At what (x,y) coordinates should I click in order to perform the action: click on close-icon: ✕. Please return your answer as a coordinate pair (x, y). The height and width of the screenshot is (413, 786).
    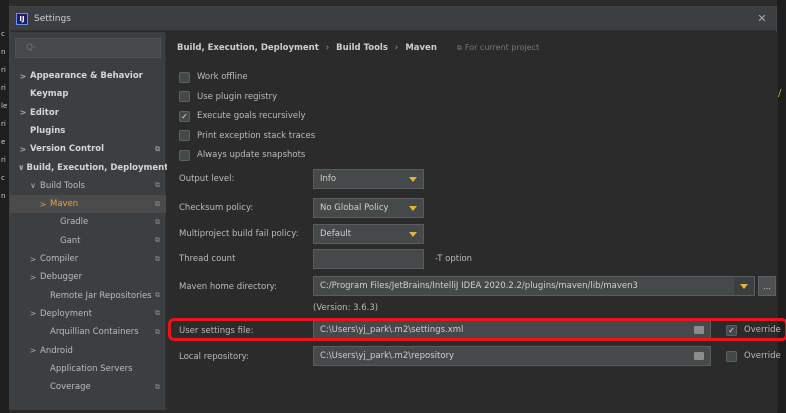
    Looking at the image, I should click on (762, 18).